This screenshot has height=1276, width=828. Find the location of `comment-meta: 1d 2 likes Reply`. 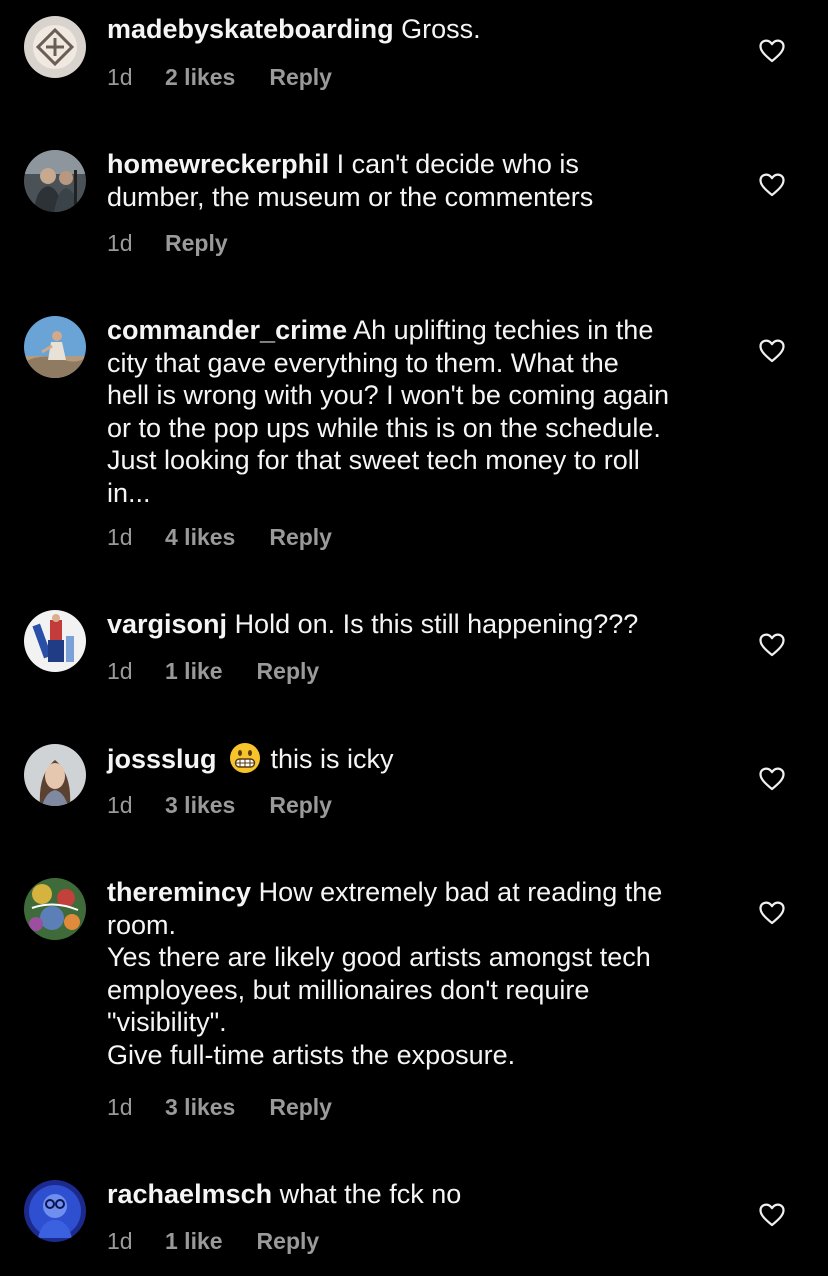

comment-meta: 1d 2 likes Reply is located at coordinates (219, 77).